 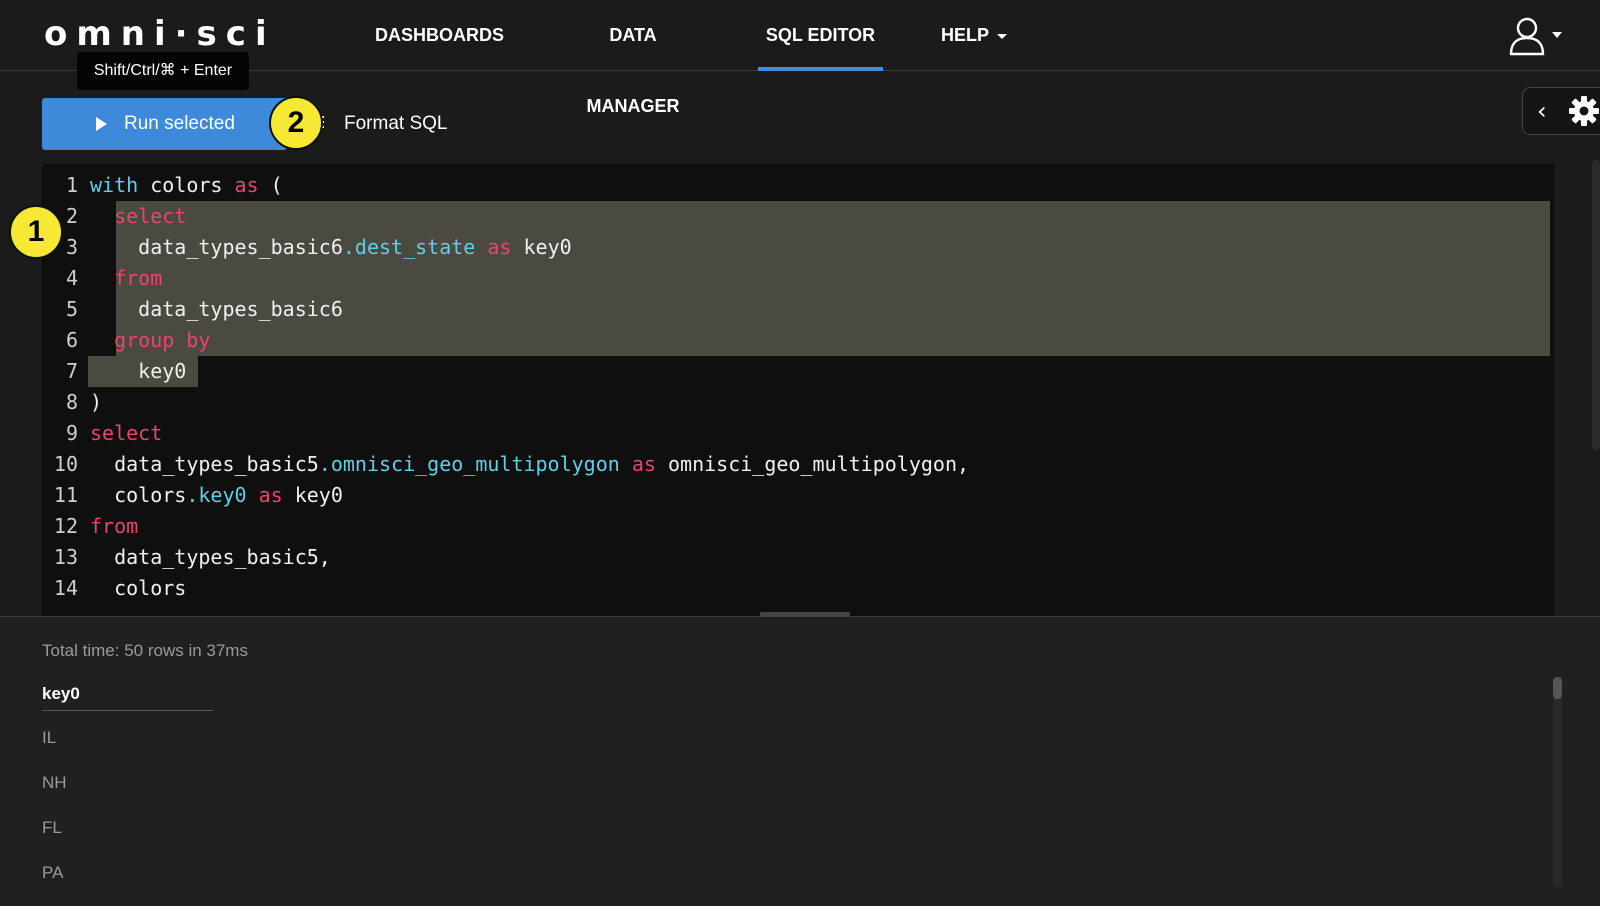 I want to click on table-row: IL, so click(x=49, y=737).